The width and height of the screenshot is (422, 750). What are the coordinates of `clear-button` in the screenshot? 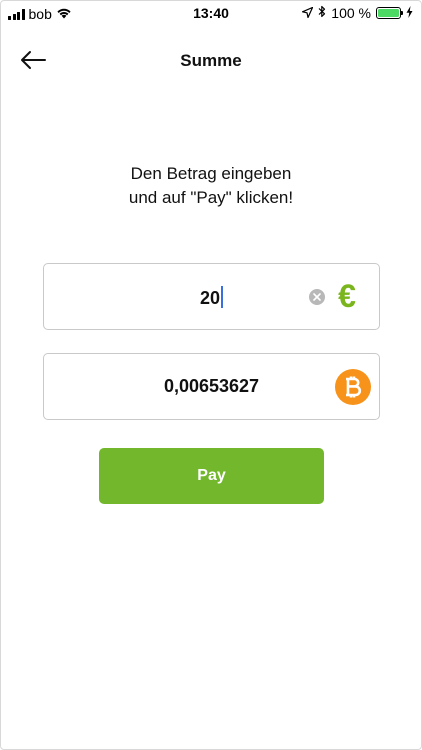 It's located at (317, 297).